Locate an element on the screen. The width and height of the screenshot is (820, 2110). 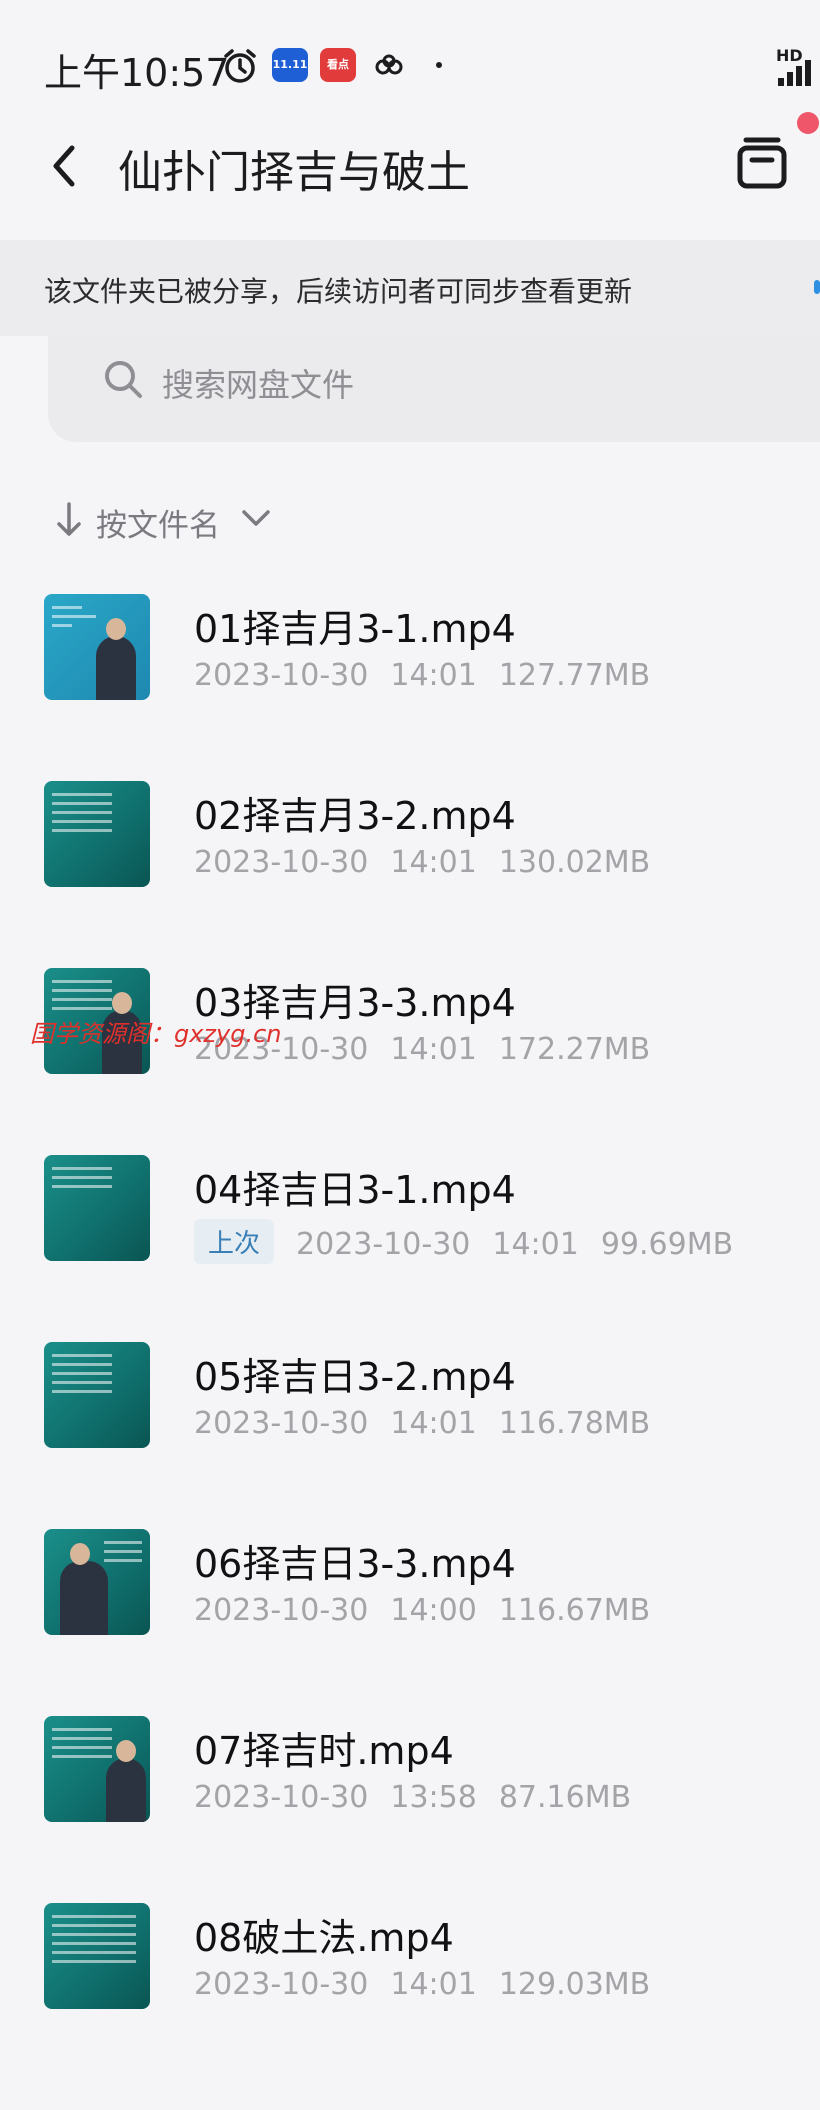
search-input: 搜索网盘文件 is located at coordinates (434, 389).